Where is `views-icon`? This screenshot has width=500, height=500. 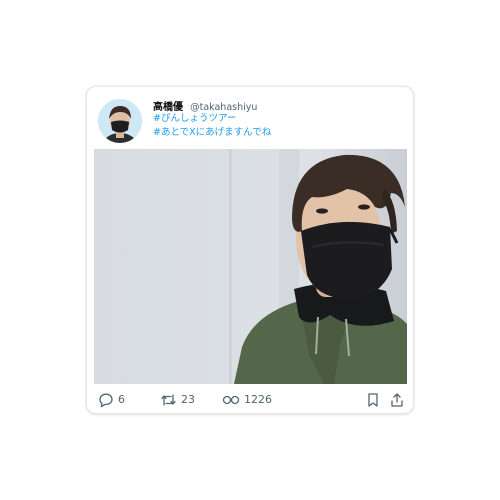
views-icon is located at coordinates (231, 400).